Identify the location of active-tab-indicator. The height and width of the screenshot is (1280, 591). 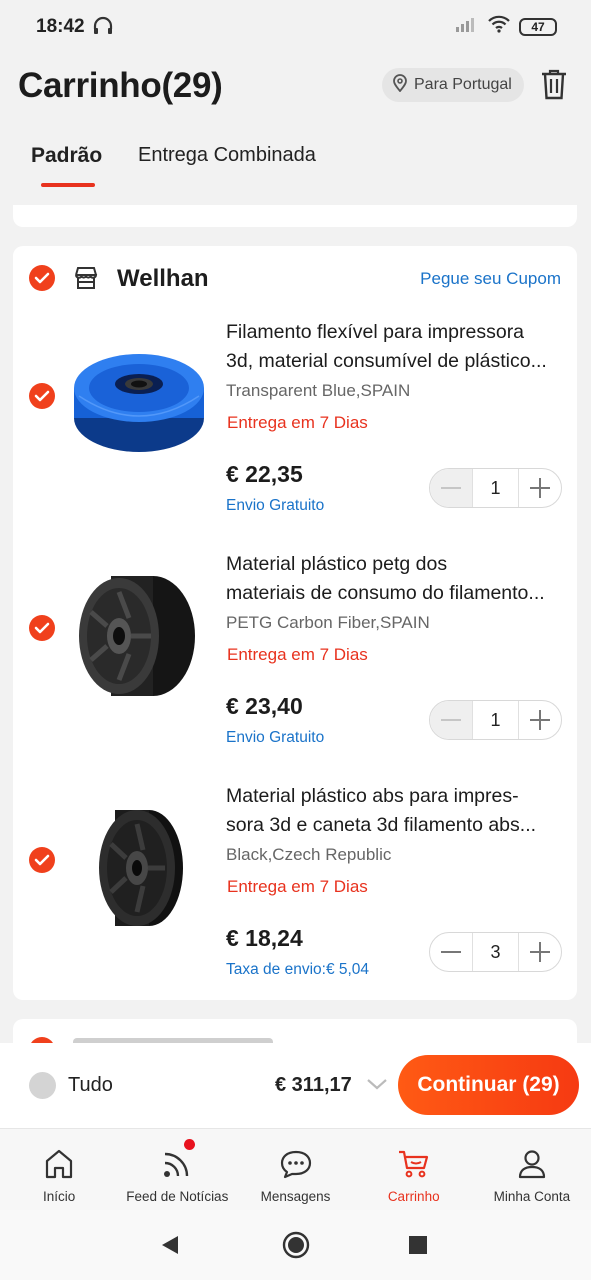
(68, 185).